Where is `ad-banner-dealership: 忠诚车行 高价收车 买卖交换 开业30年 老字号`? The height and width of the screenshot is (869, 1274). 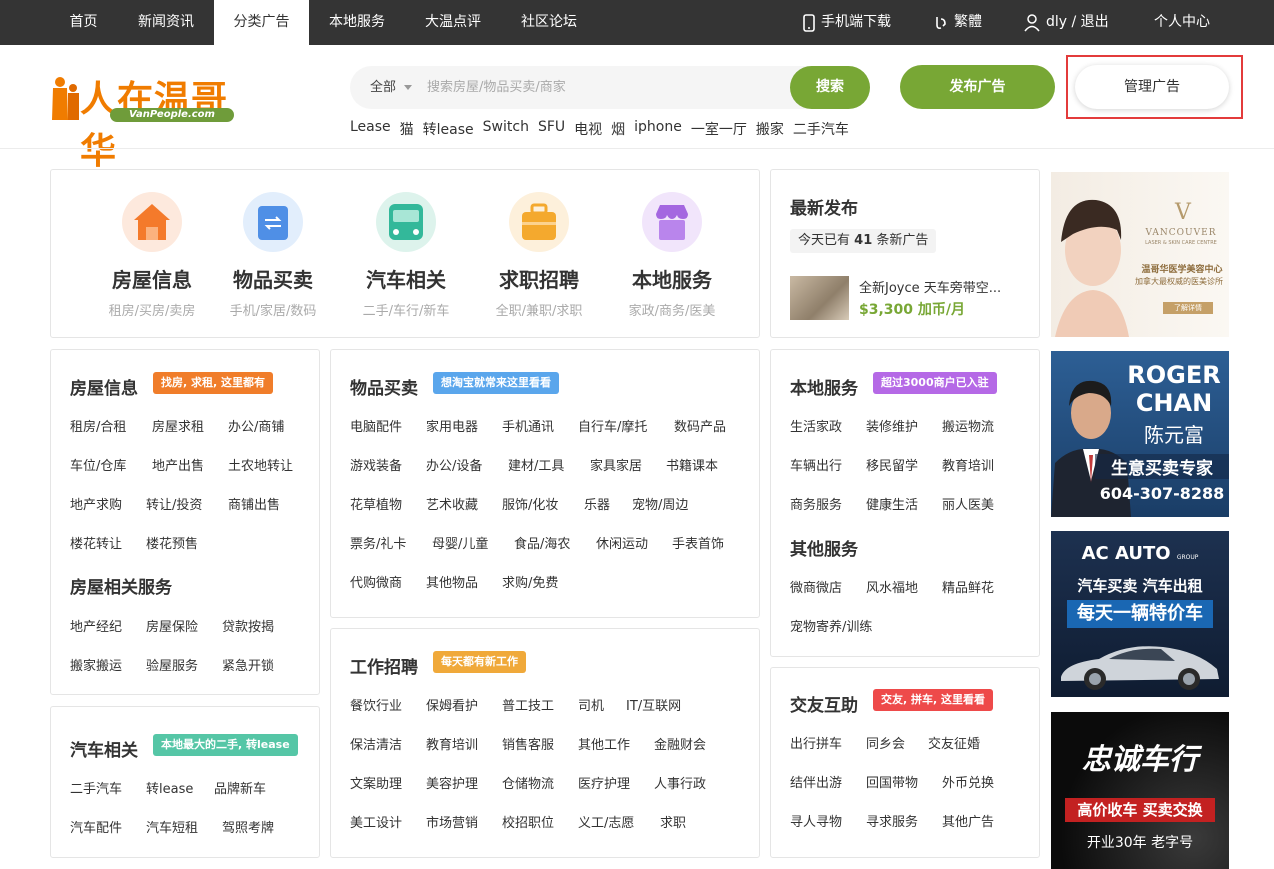
ad-banner-dealership: 忠诚车行 高价收车 买卖交换 开业30年 老字号 is located at coordinates (1140, 790).